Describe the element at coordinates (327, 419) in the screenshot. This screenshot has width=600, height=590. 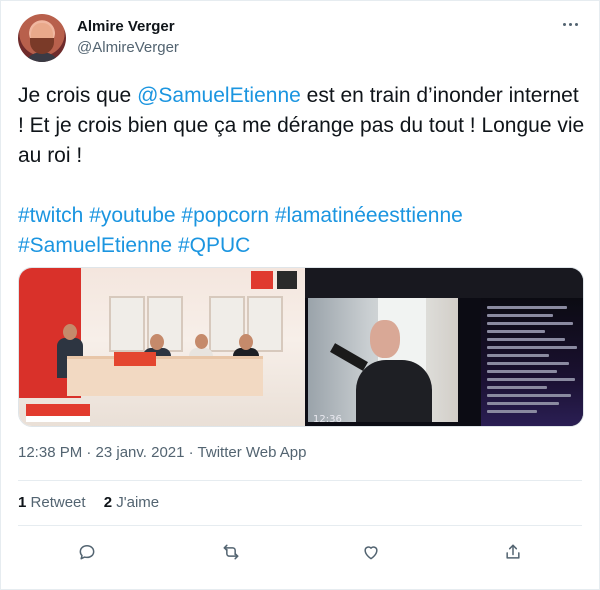
I see `stream-timestamp: 12:36` at that location.